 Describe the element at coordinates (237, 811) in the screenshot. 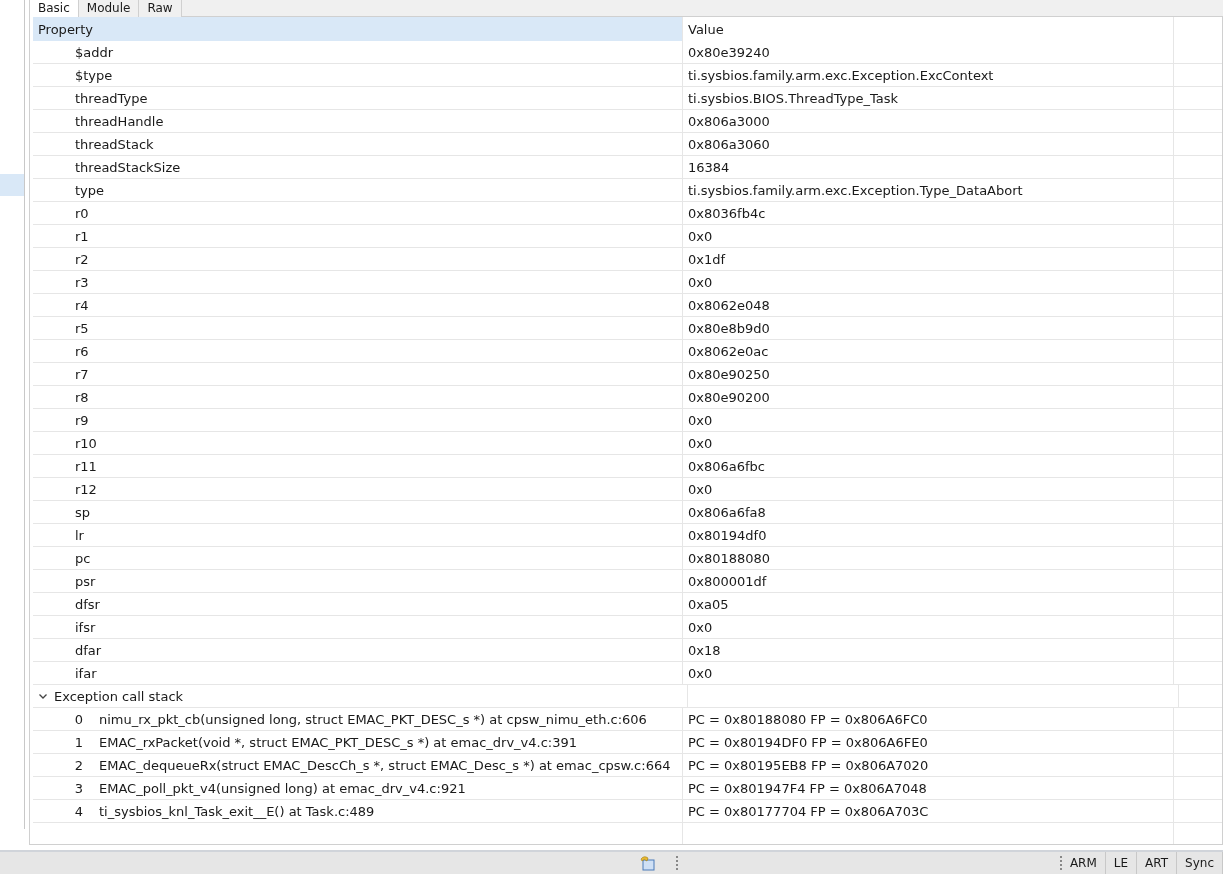

I see `stack-frame: ti_sysbios_knl_Task_exit__E() at Task.c:489` at that location.